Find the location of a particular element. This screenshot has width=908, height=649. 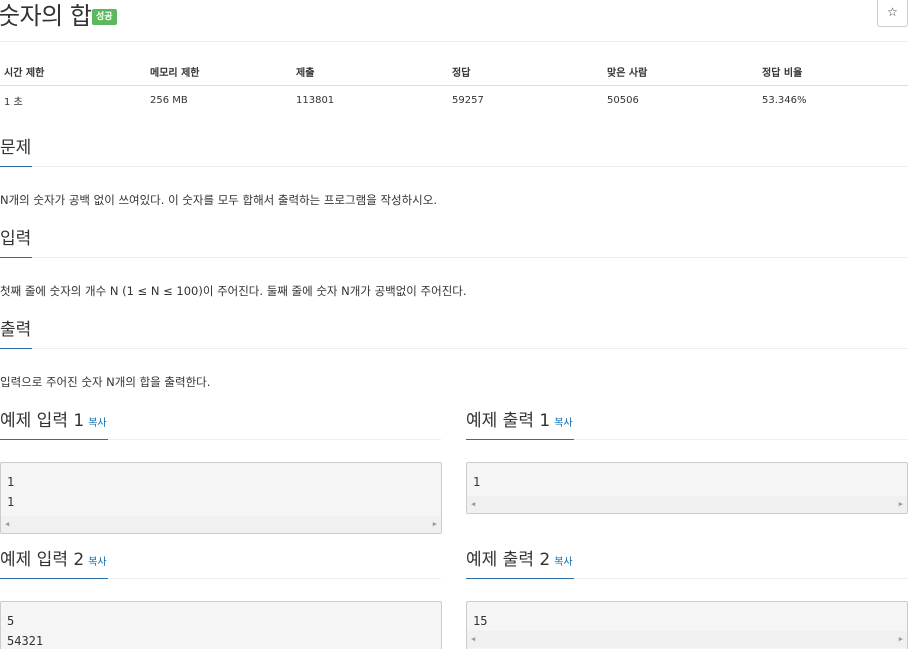

output-title: 출력 is located at coordinates (16, 334).